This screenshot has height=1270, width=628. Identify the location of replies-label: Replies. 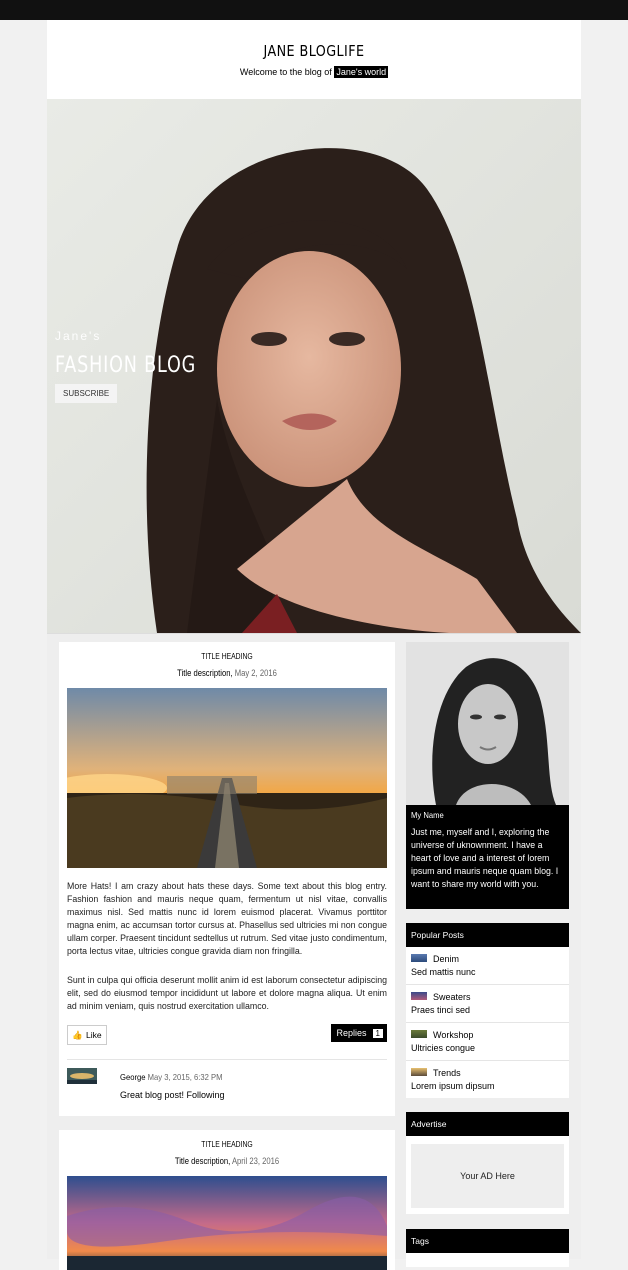
(351, 1033).